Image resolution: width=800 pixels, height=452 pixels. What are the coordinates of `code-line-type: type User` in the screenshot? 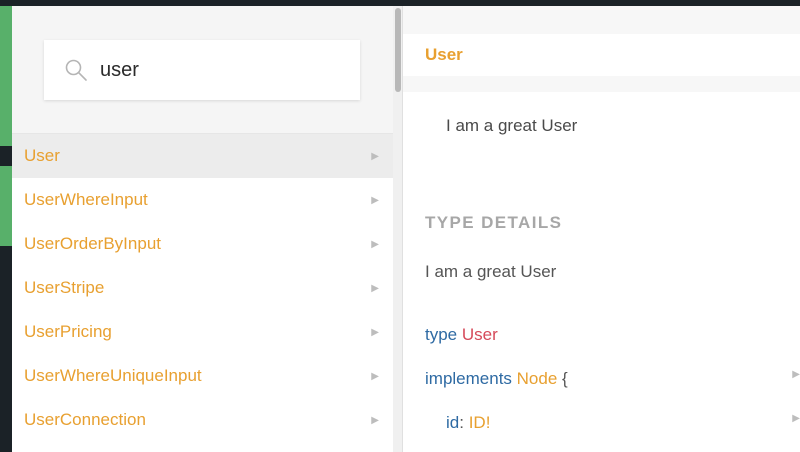 It's located at (461, 335).